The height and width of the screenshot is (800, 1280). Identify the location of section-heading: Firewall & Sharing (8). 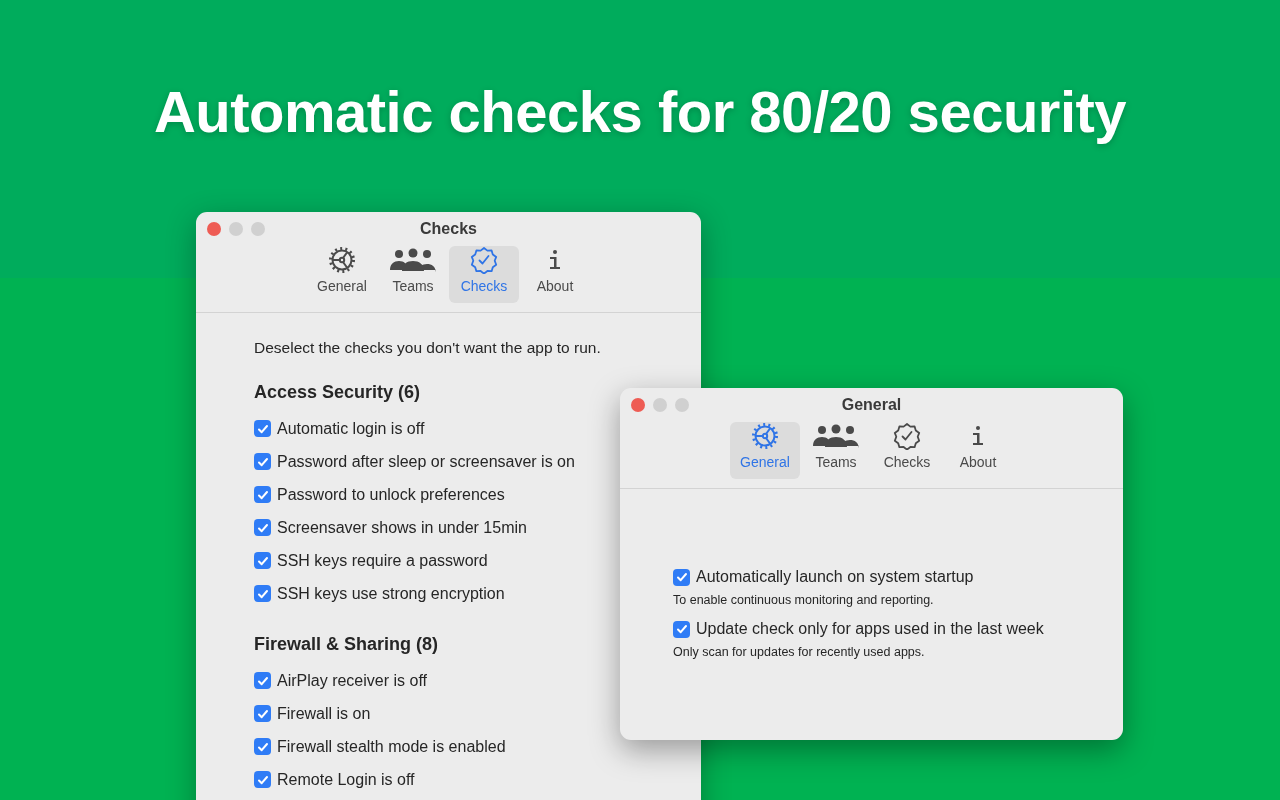
(346, 644).